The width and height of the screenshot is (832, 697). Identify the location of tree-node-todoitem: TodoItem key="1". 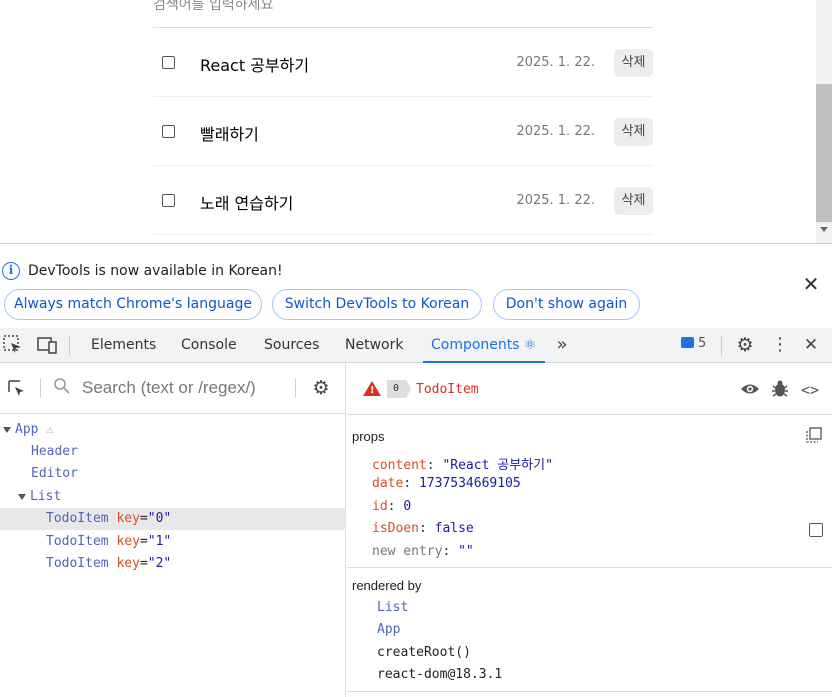
(108, 542).